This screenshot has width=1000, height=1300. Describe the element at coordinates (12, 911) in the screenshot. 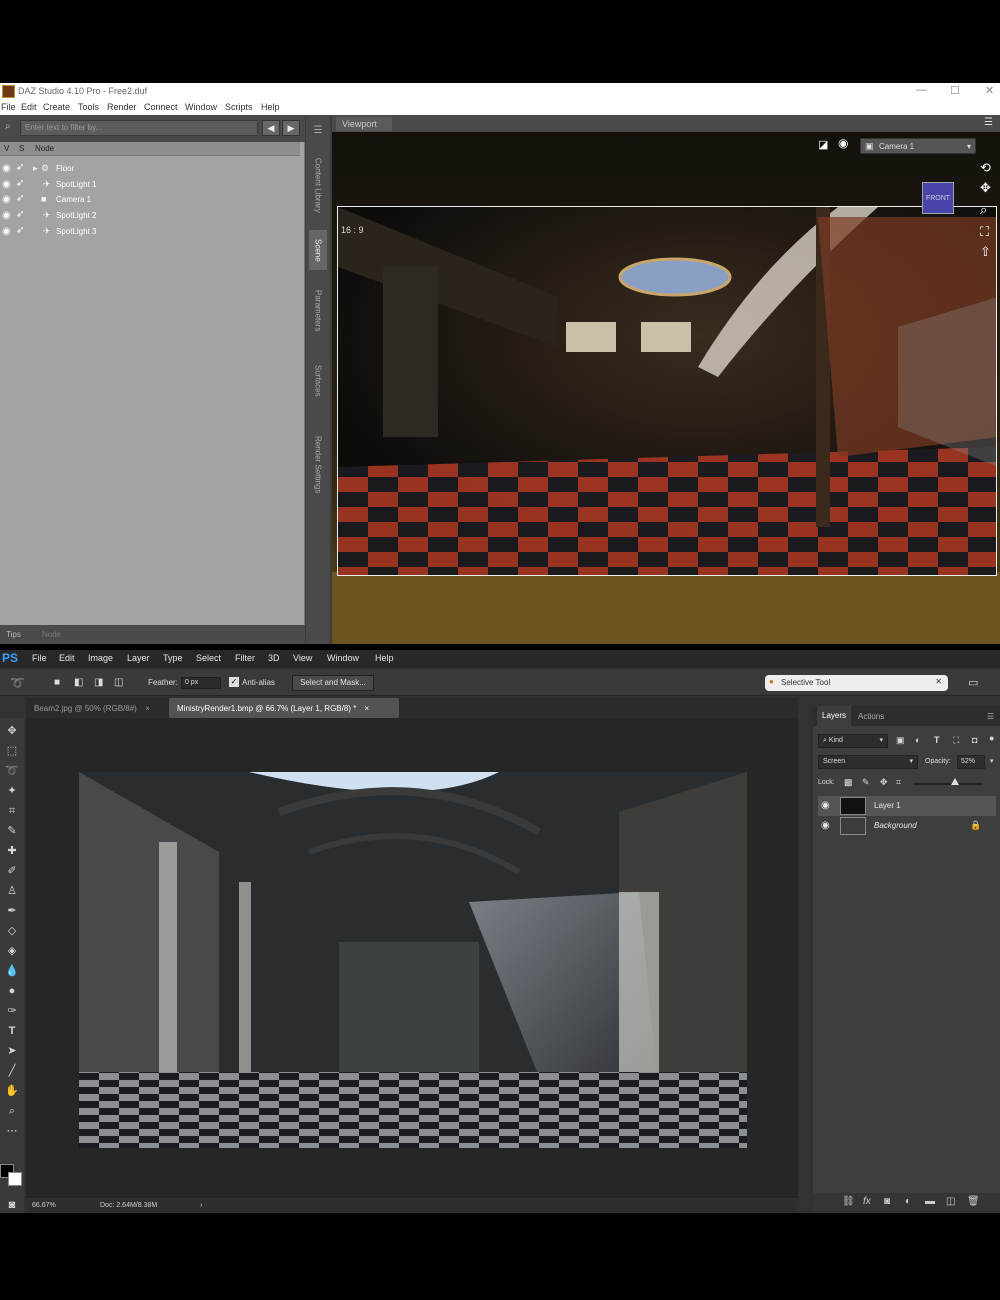

I see `history-brush-icon: ✒` at that location.